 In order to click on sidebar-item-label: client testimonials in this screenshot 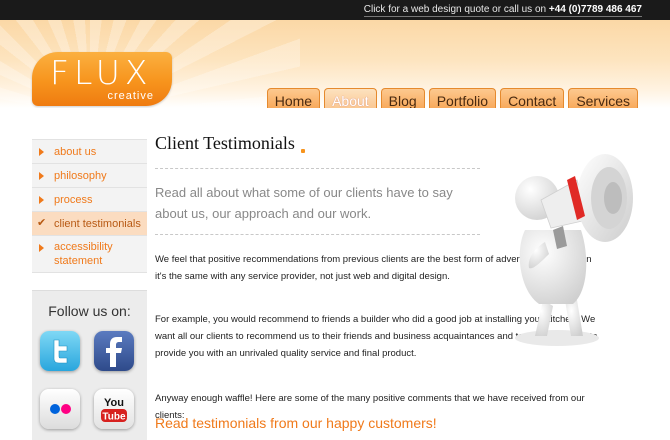, I will do `click(97, 223)`.